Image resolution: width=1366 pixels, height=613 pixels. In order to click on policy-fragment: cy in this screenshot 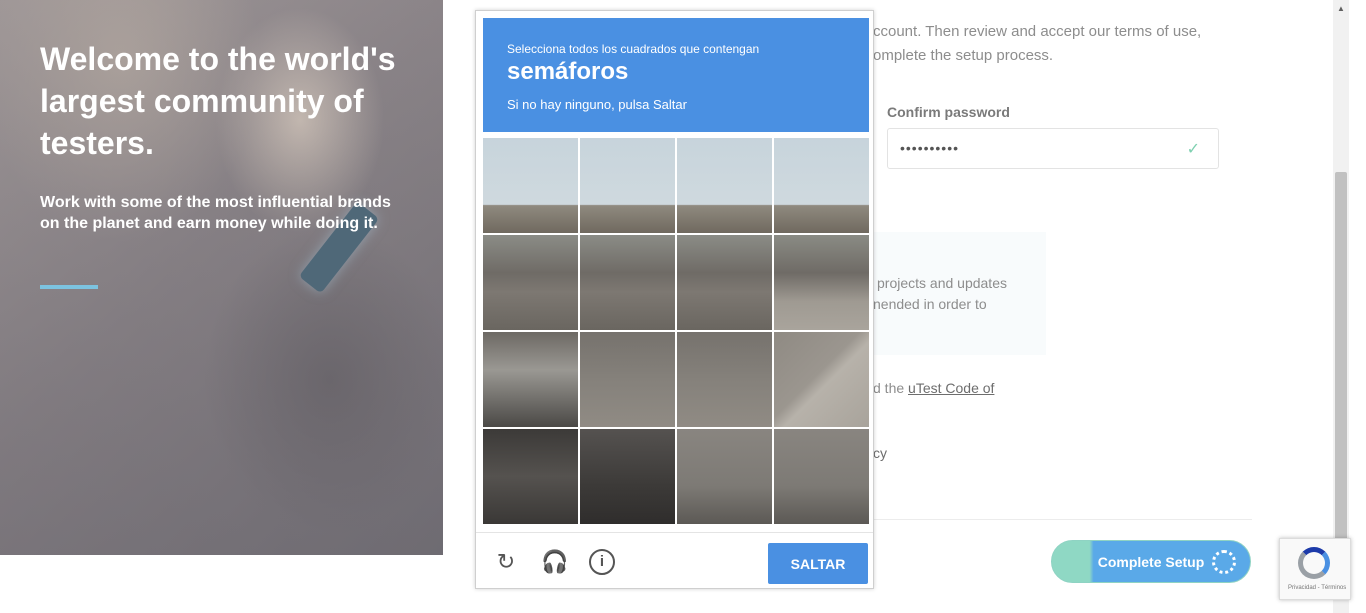, I will do `click(880, 453)`.